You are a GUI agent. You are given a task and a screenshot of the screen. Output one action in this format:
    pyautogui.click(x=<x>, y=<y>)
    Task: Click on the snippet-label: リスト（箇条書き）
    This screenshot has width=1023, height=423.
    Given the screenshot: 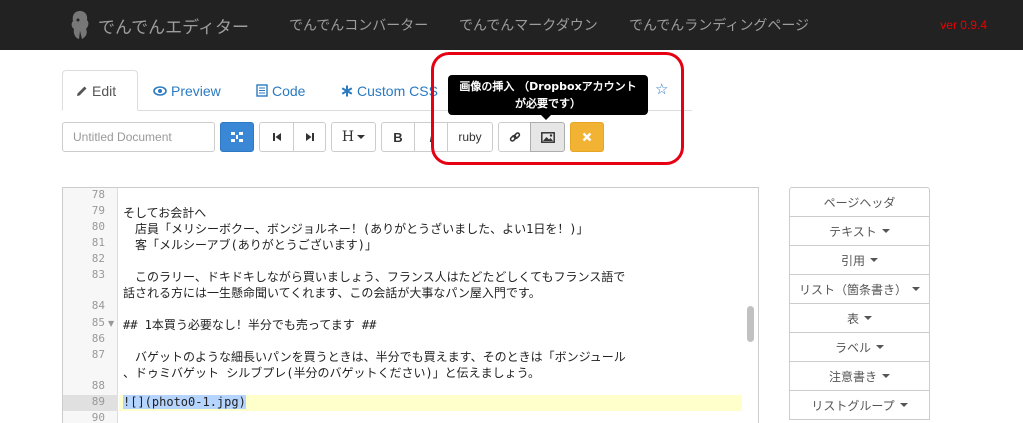 What is the action you would take?
    pyautogui.click(x=852, y=289)
    